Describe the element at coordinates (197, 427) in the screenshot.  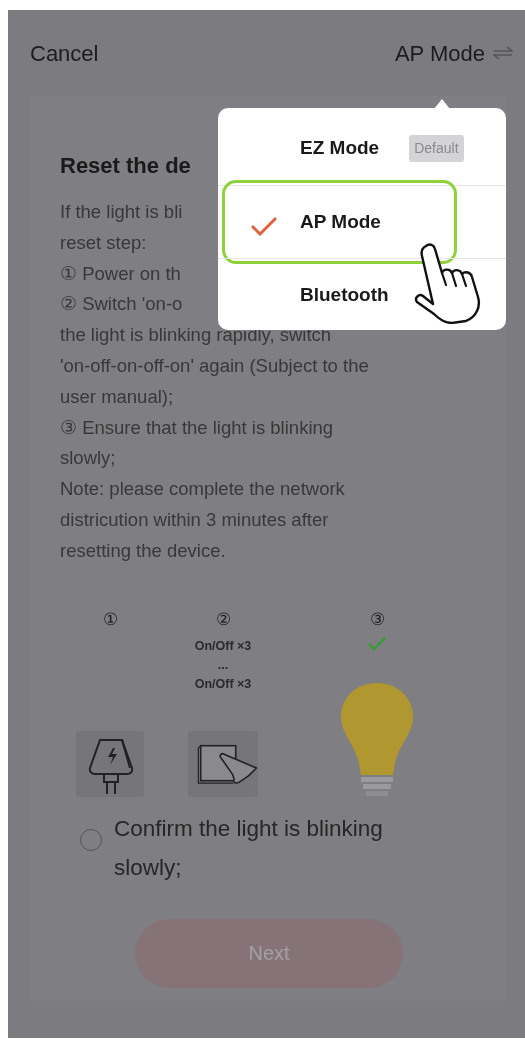
I see `instruction-line: ③ Ensure that the light is blinking` at that location.